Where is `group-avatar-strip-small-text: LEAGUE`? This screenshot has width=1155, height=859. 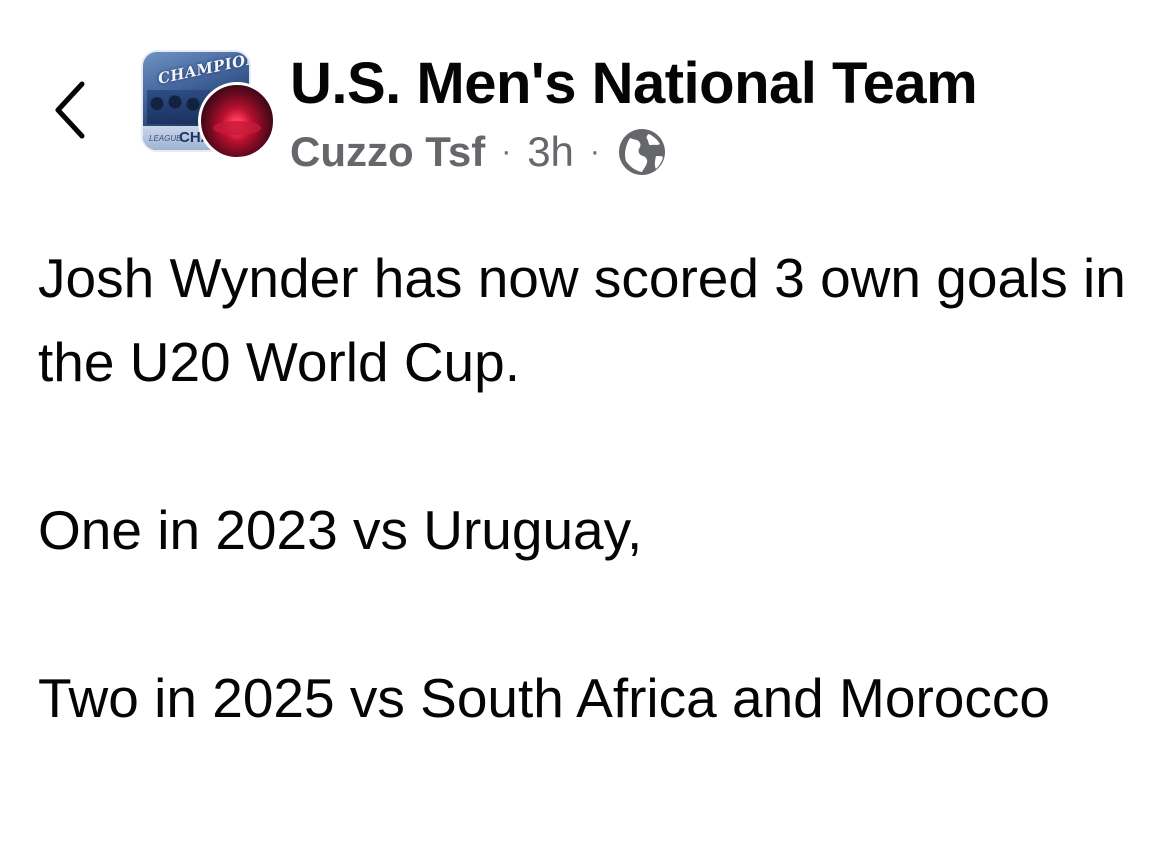
group-avatar-strip-small-text: LEAGUE is located at coordinates (165, 138).